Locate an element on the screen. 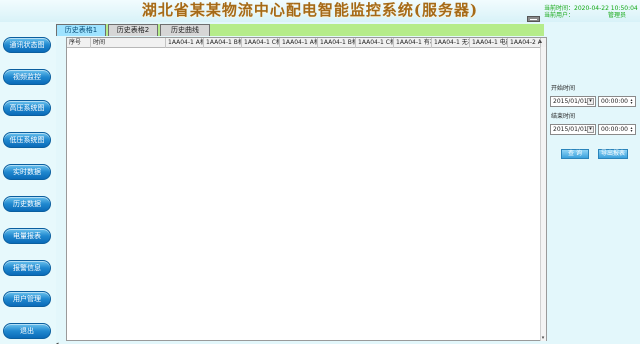  column-header-time: 时间 is located at coordinates (128, 43).